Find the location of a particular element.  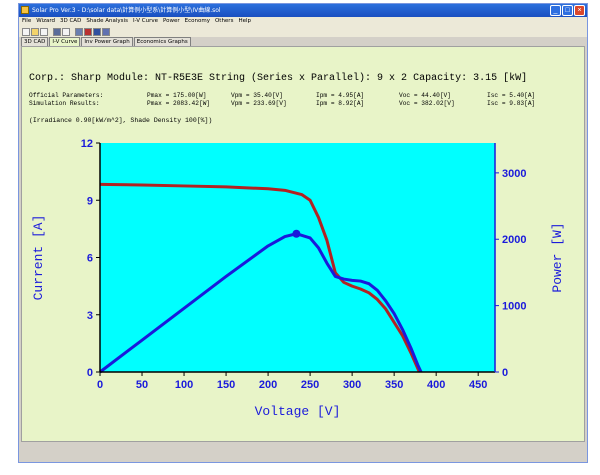

y2-tick-label: 3000 is located at coordinates (514, 174).